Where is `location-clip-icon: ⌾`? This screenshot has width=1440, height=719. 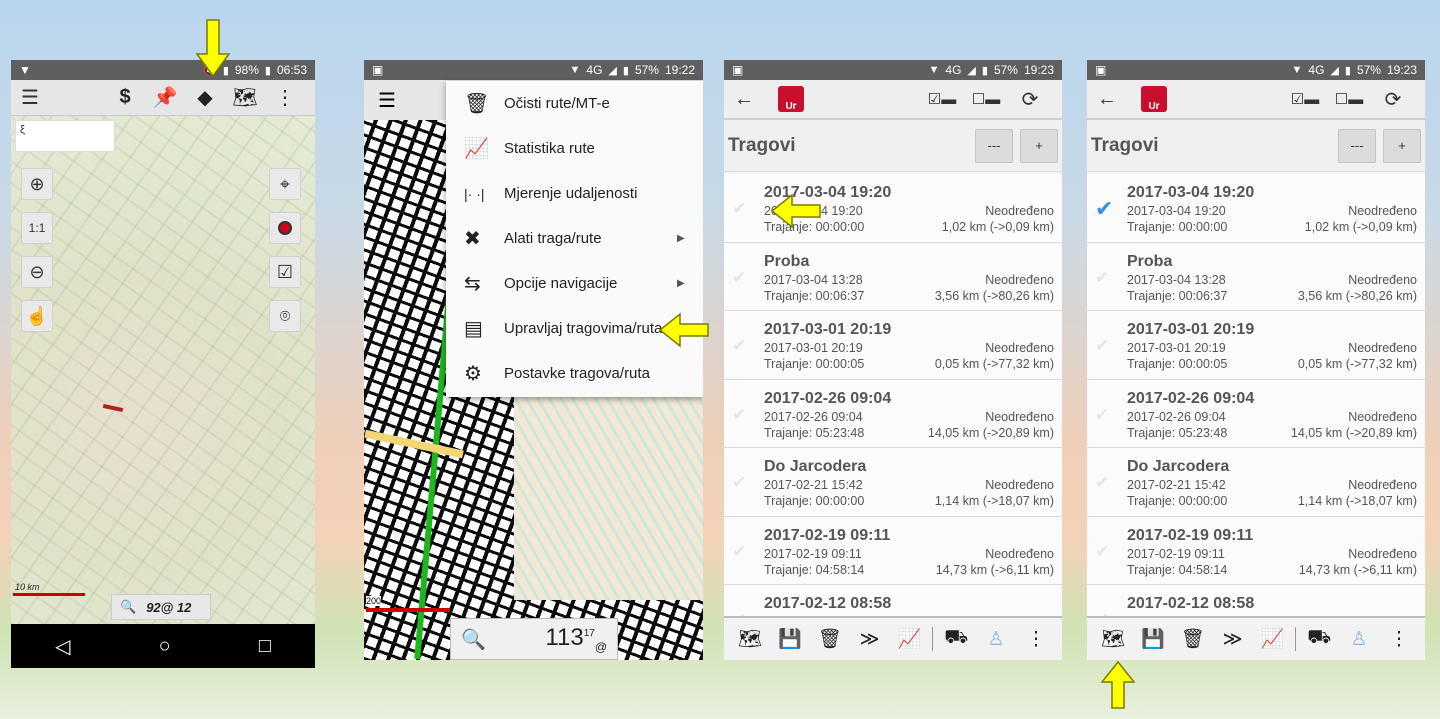
location-clip-icon: ⌾ is located at coordinates (285, 316).